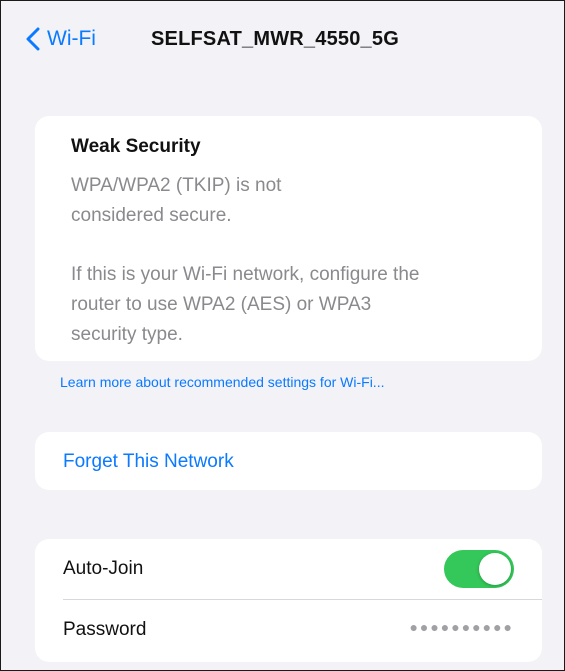  What do you see at coordinates (176, 185) in the screenshot?
I see `warning-line: WPA/WPA2 (TKIP) is not` at bounding box center [176, 185].